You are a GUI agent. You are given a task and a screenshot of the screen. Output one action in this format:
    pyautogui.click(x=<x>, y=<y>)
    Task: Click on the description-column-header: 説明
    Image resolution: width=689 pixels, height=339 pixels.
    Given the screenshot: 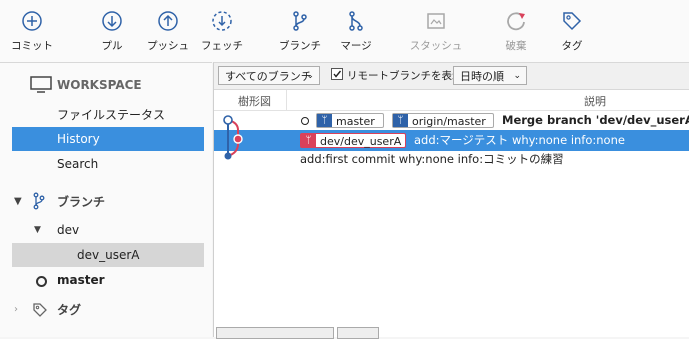 What is the action you would take?
    pyautogui.click(x=595, y=101)
    